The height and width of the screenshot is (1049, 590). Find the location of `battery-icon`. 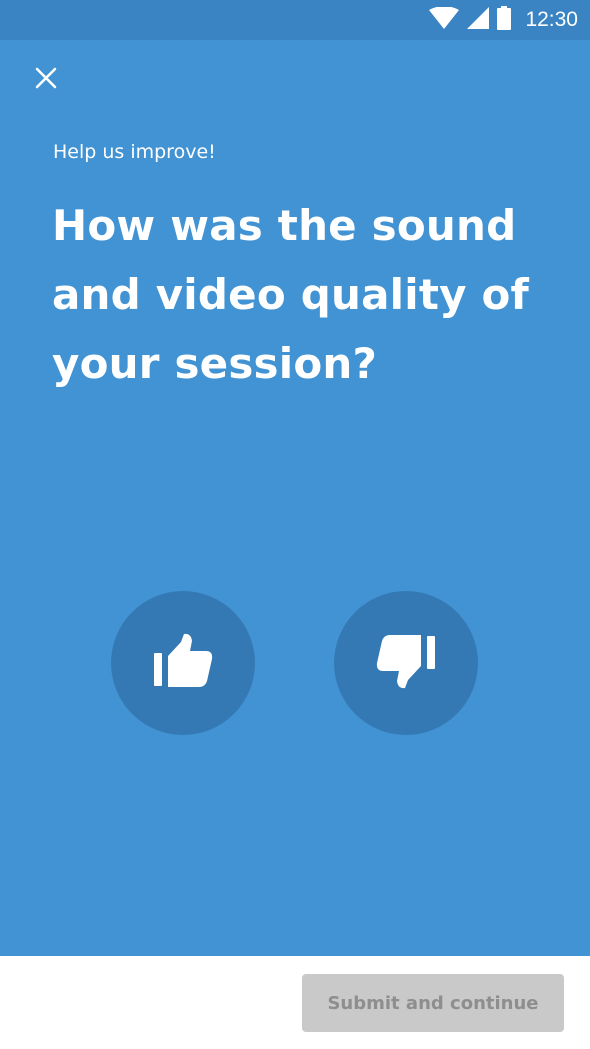

battery-icon is located at coordinates (504, 20).